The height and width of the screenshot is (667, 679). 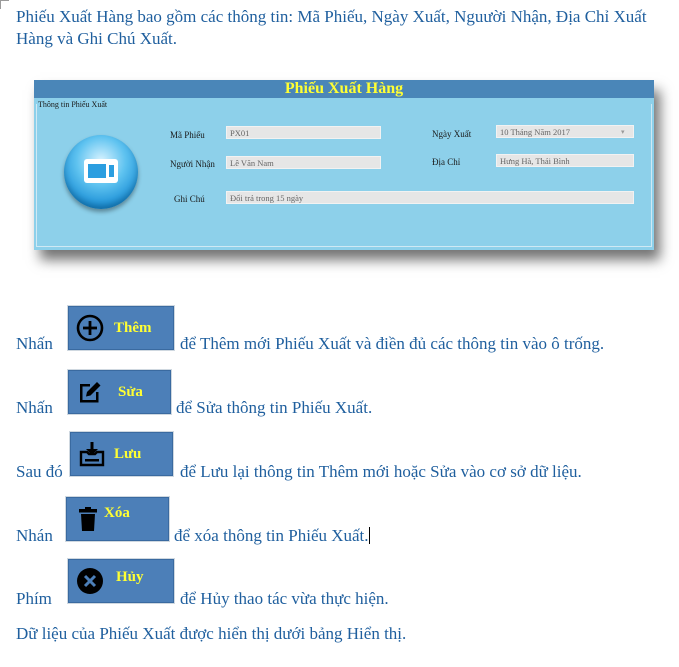 I want to click on ghi-chu-label: Ghi Chú, so click(x=189, y=199).